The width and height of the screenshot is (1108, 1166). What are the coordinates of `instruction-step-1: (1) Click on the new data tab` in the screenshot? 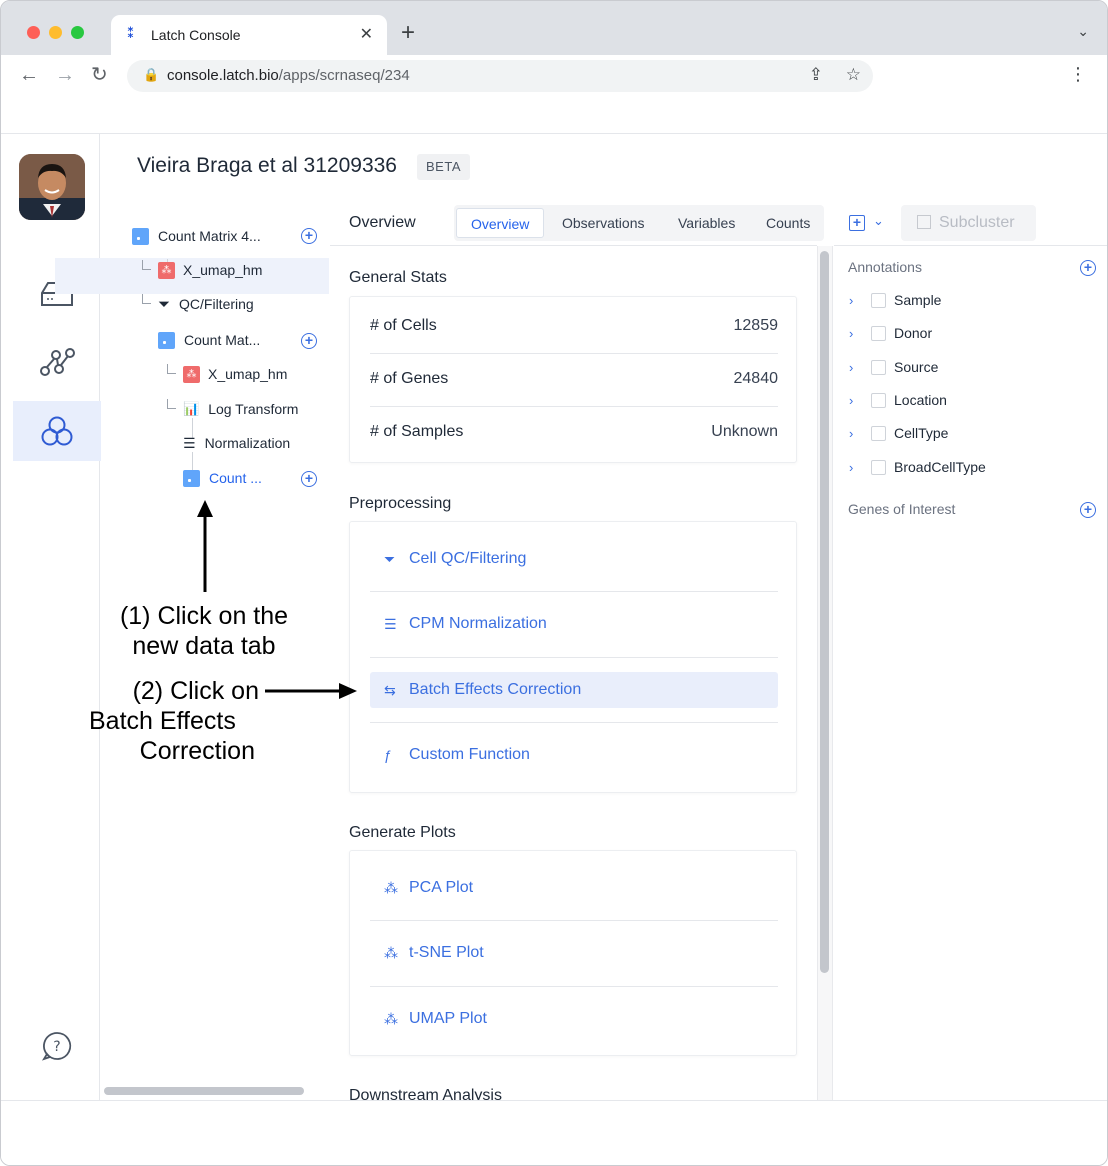 It's located at (204, 631).